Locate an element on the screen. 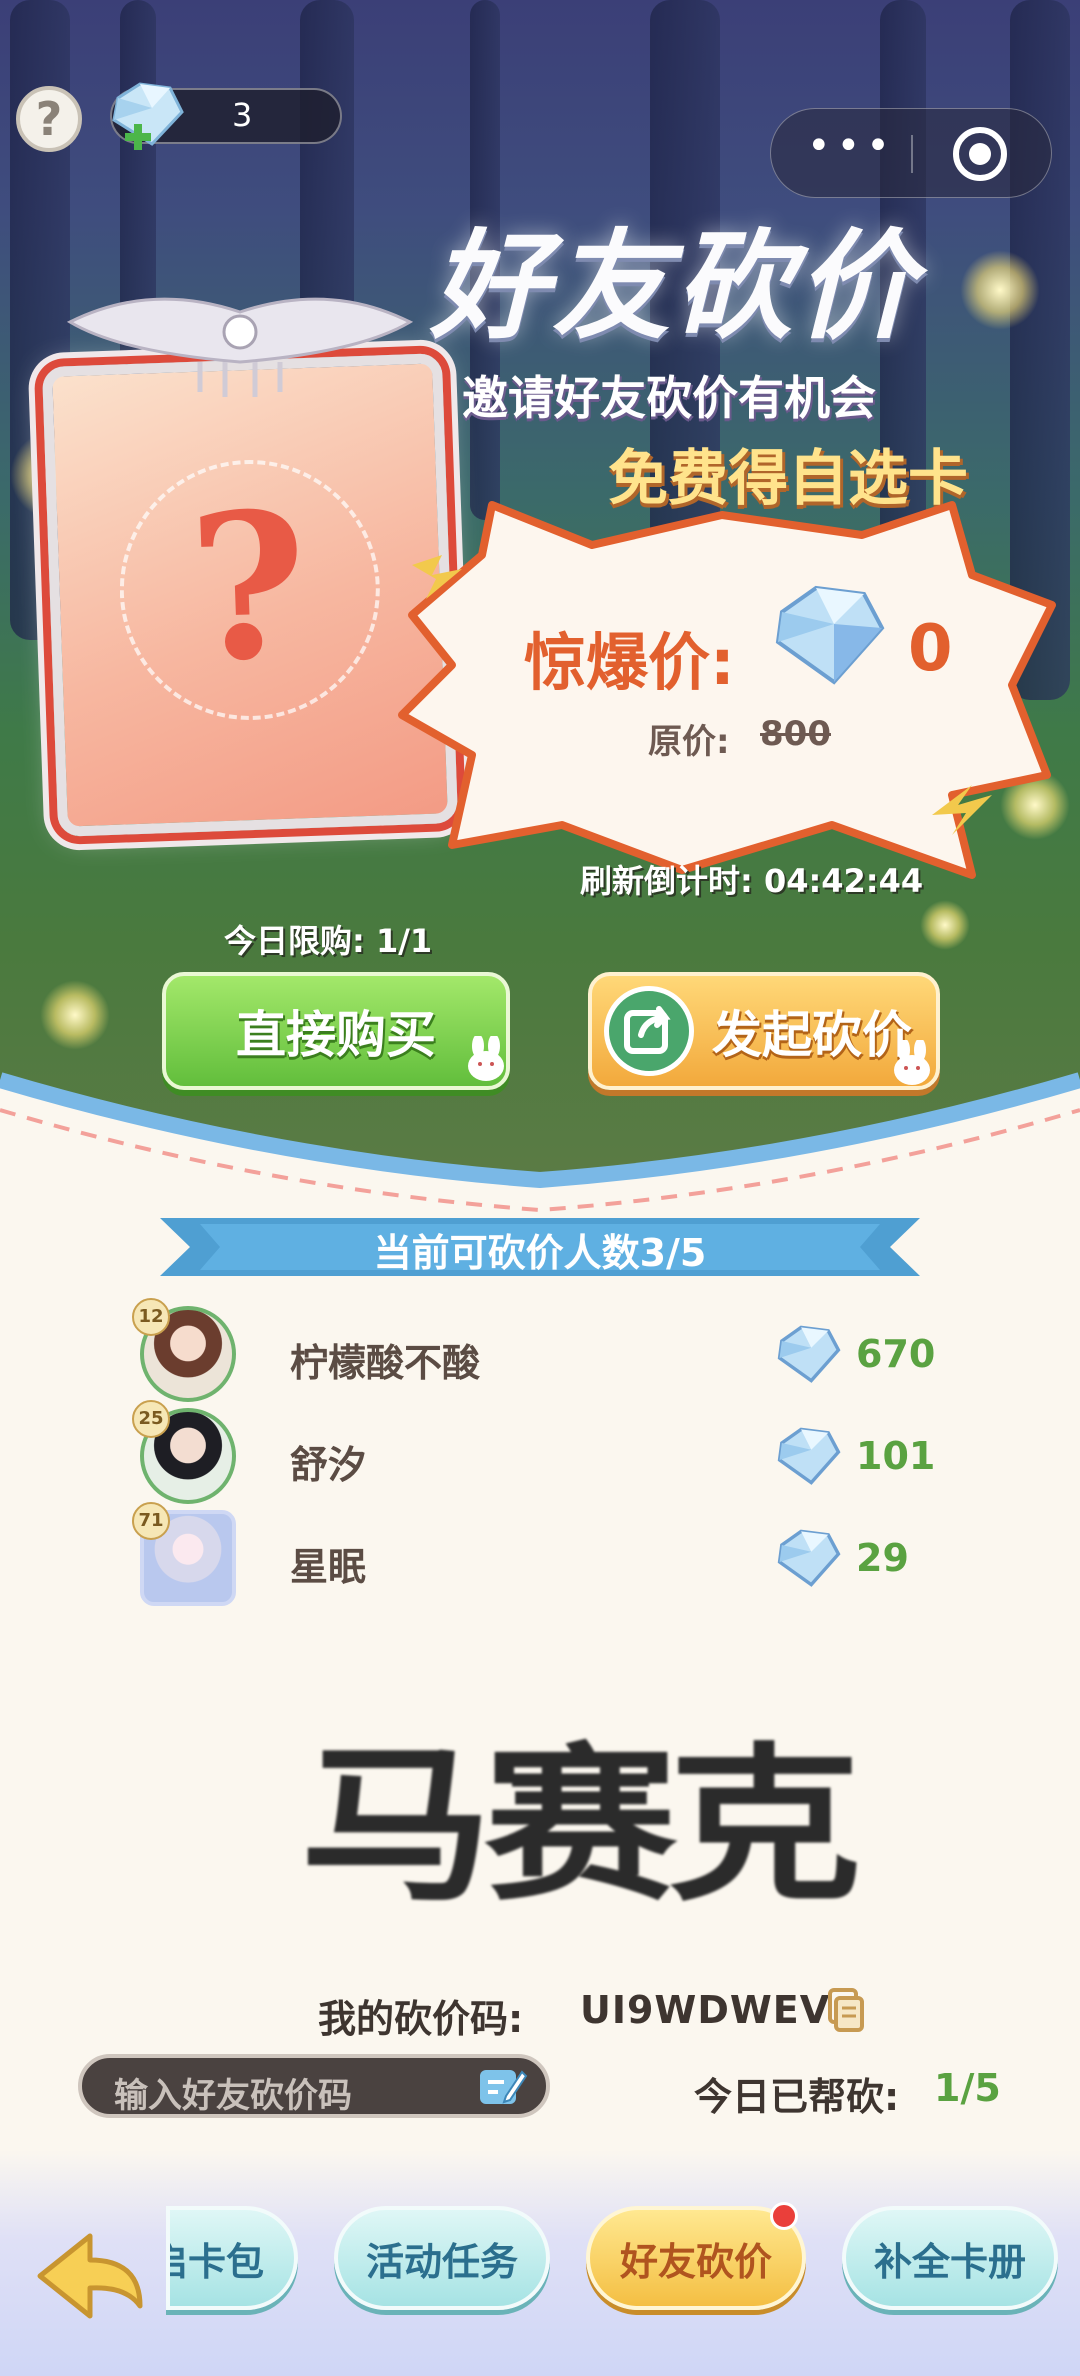  helper-name: 星眠 is located at coordinates (328, 1567).